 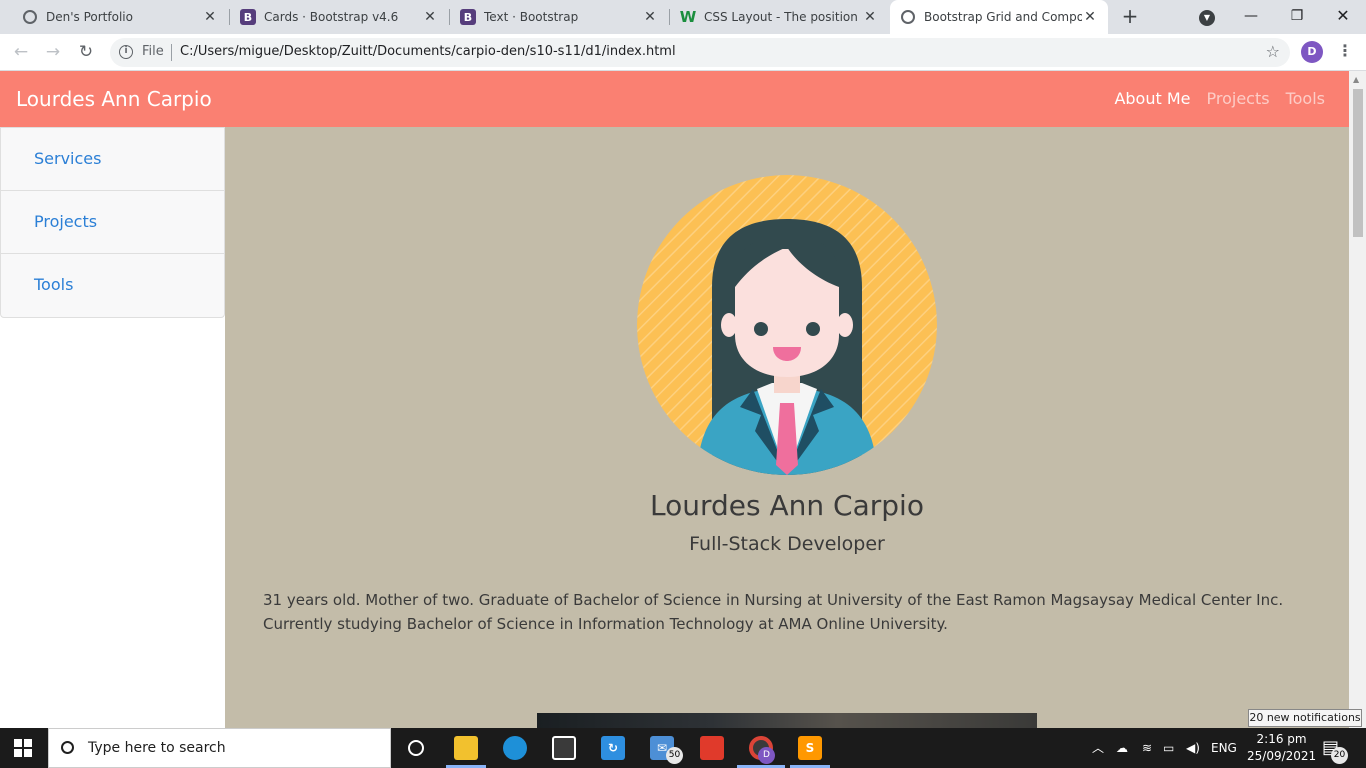 What do you see at coordinates (766, 755) in the screenshot?
I see `chrome-profile-badge: D` at bounding box center [766, 755].